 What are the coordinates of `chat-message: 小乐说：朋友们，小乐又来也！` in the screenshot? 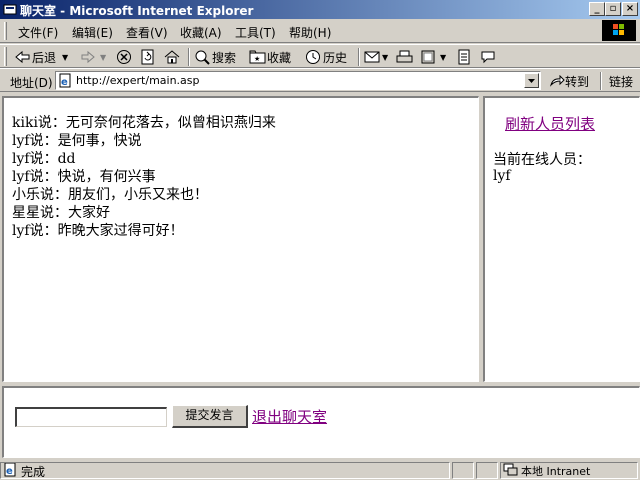 It's located at (110, 195).